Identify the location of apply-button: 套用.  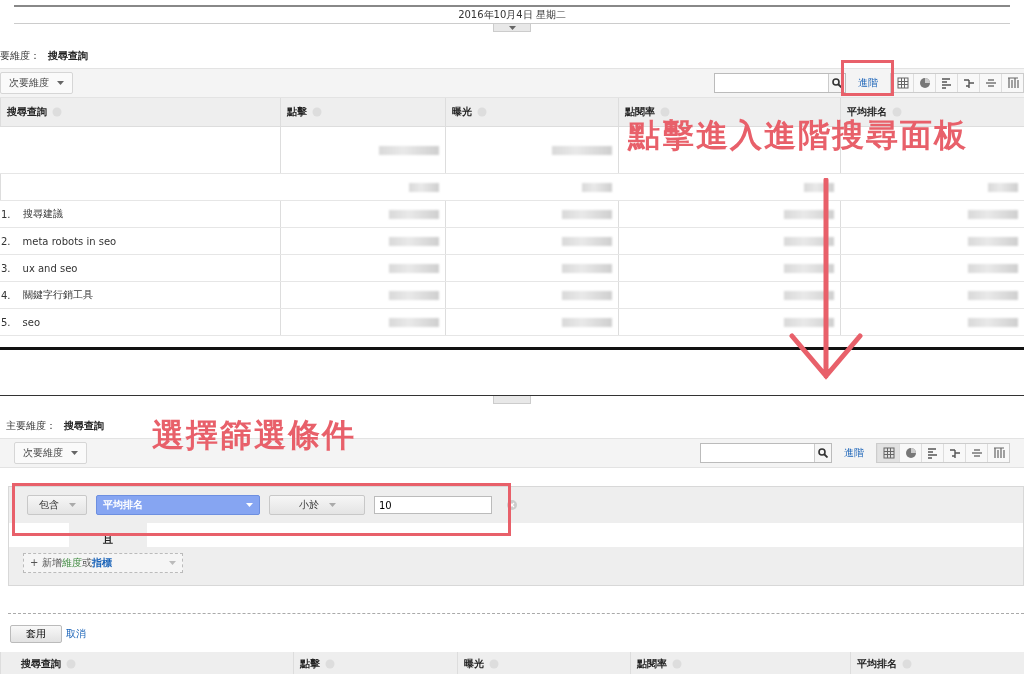
(36, 634).